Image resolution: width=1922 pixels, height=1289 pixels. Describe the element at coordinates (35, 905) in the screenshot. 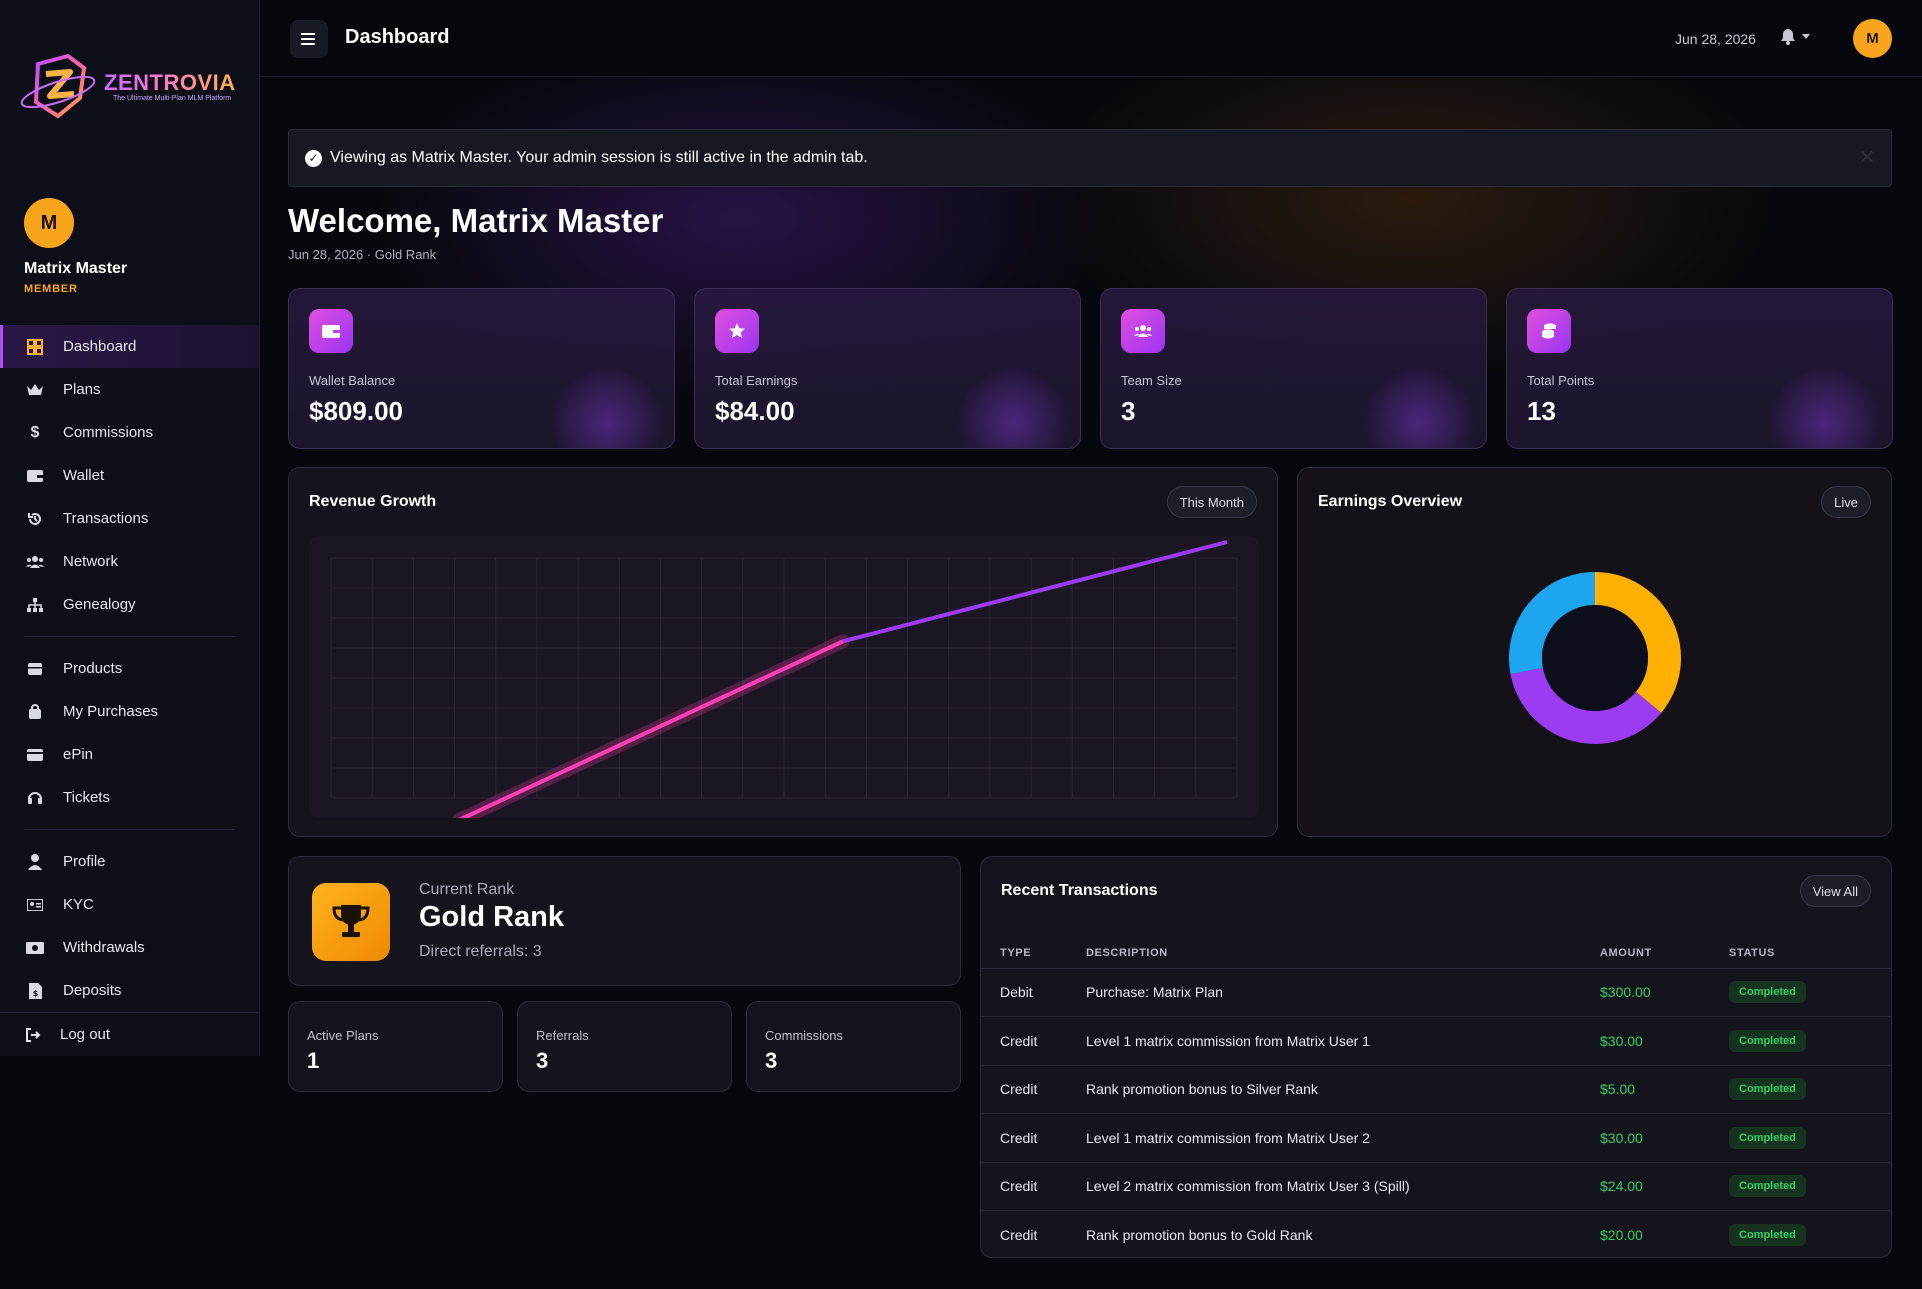

I see `id-card-icon` at that location.